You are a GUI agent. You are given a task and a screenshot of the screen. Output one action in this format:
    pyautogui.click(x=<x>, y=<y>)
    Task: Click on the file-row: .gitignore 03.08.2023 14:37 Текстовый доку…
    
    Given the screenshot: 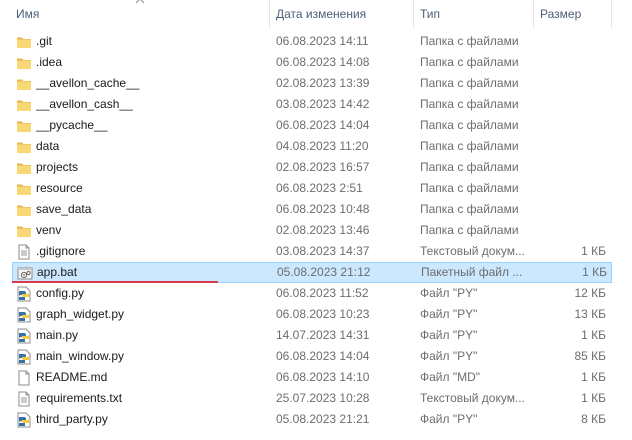 What is the action you would take?
    pyautogui.click(x=312, y=251)
    